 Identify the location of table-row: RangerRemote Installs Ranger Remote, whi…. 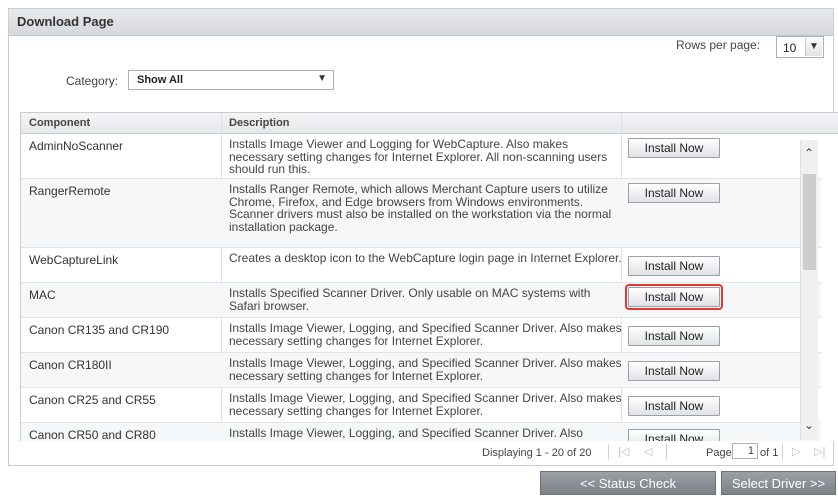
(421, 213).